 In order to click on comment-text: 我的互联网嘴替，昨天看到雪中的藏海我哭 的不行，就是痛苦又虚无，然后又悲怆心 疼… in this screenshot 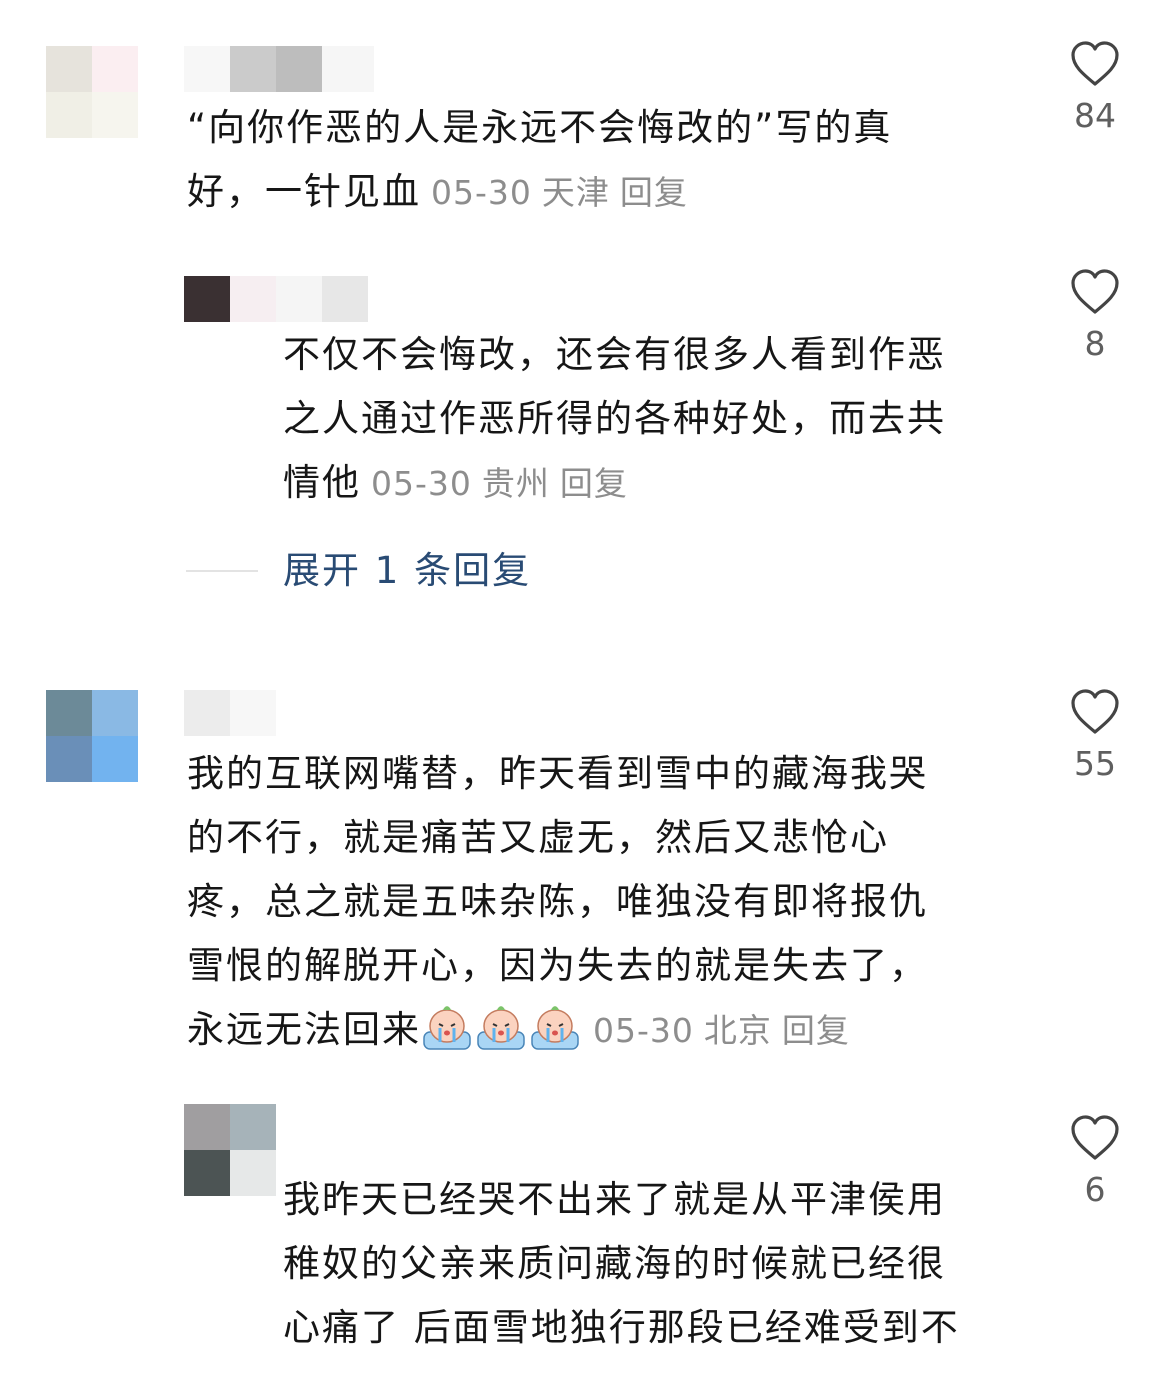, I will do `click(557, 901)`.